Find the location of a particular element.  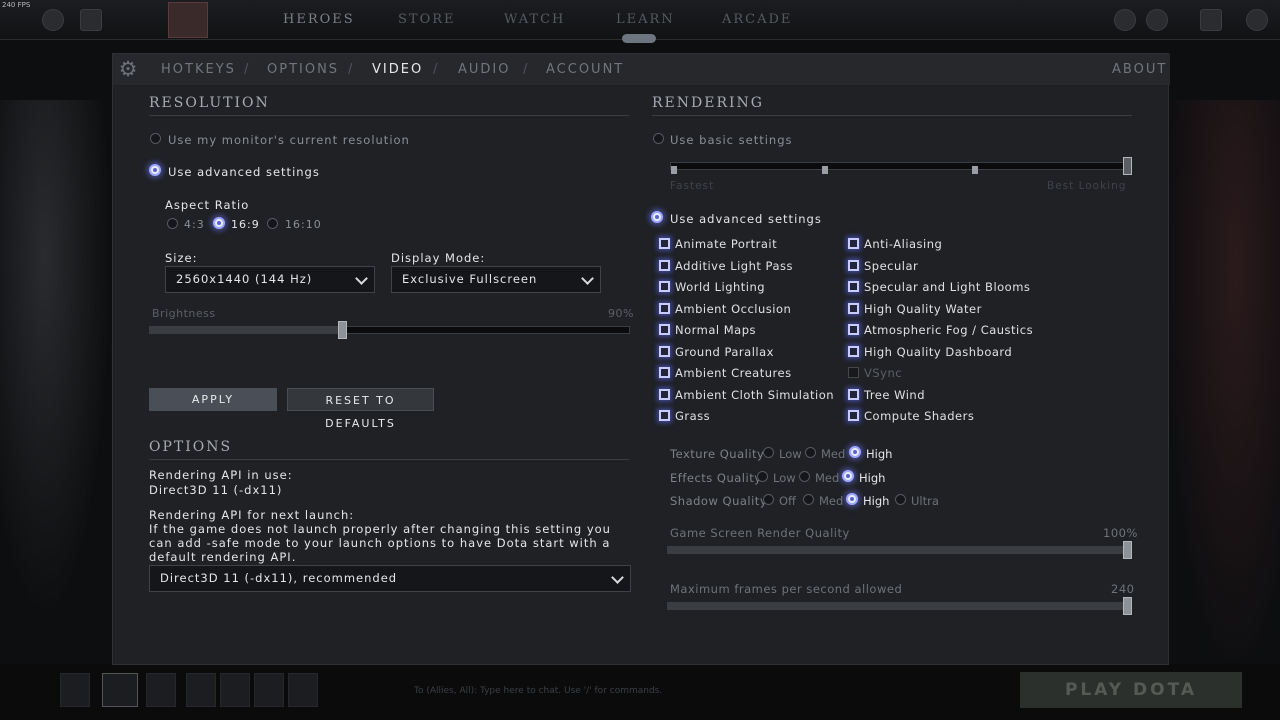

effects-med-radio is located at coordinates (804, 476).